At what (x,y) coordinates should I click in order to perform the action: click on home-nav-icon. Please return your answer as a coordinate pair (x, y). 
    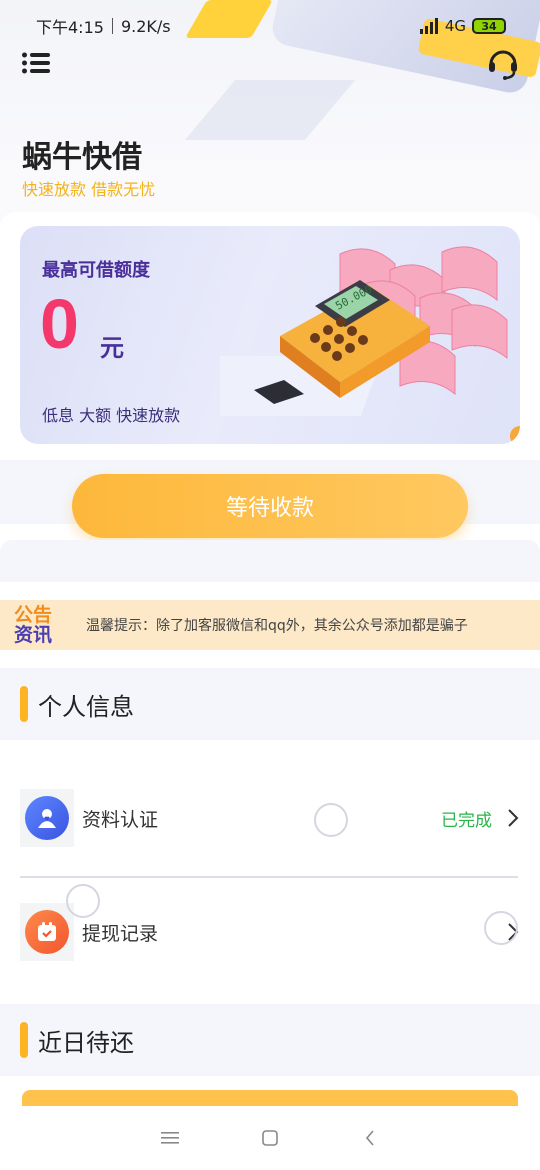
    Looking at the image, I should click on (270, 1138).